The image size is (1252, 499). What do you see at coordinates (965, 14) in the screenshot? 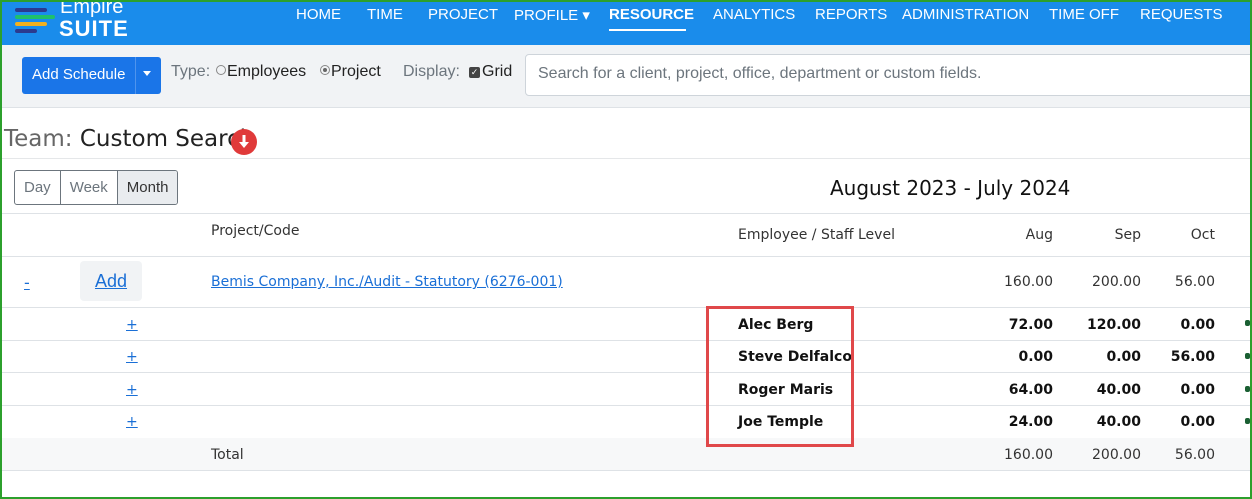
I see `nav-administration: ADMINISTRATION` at bounding box center [965, 14].